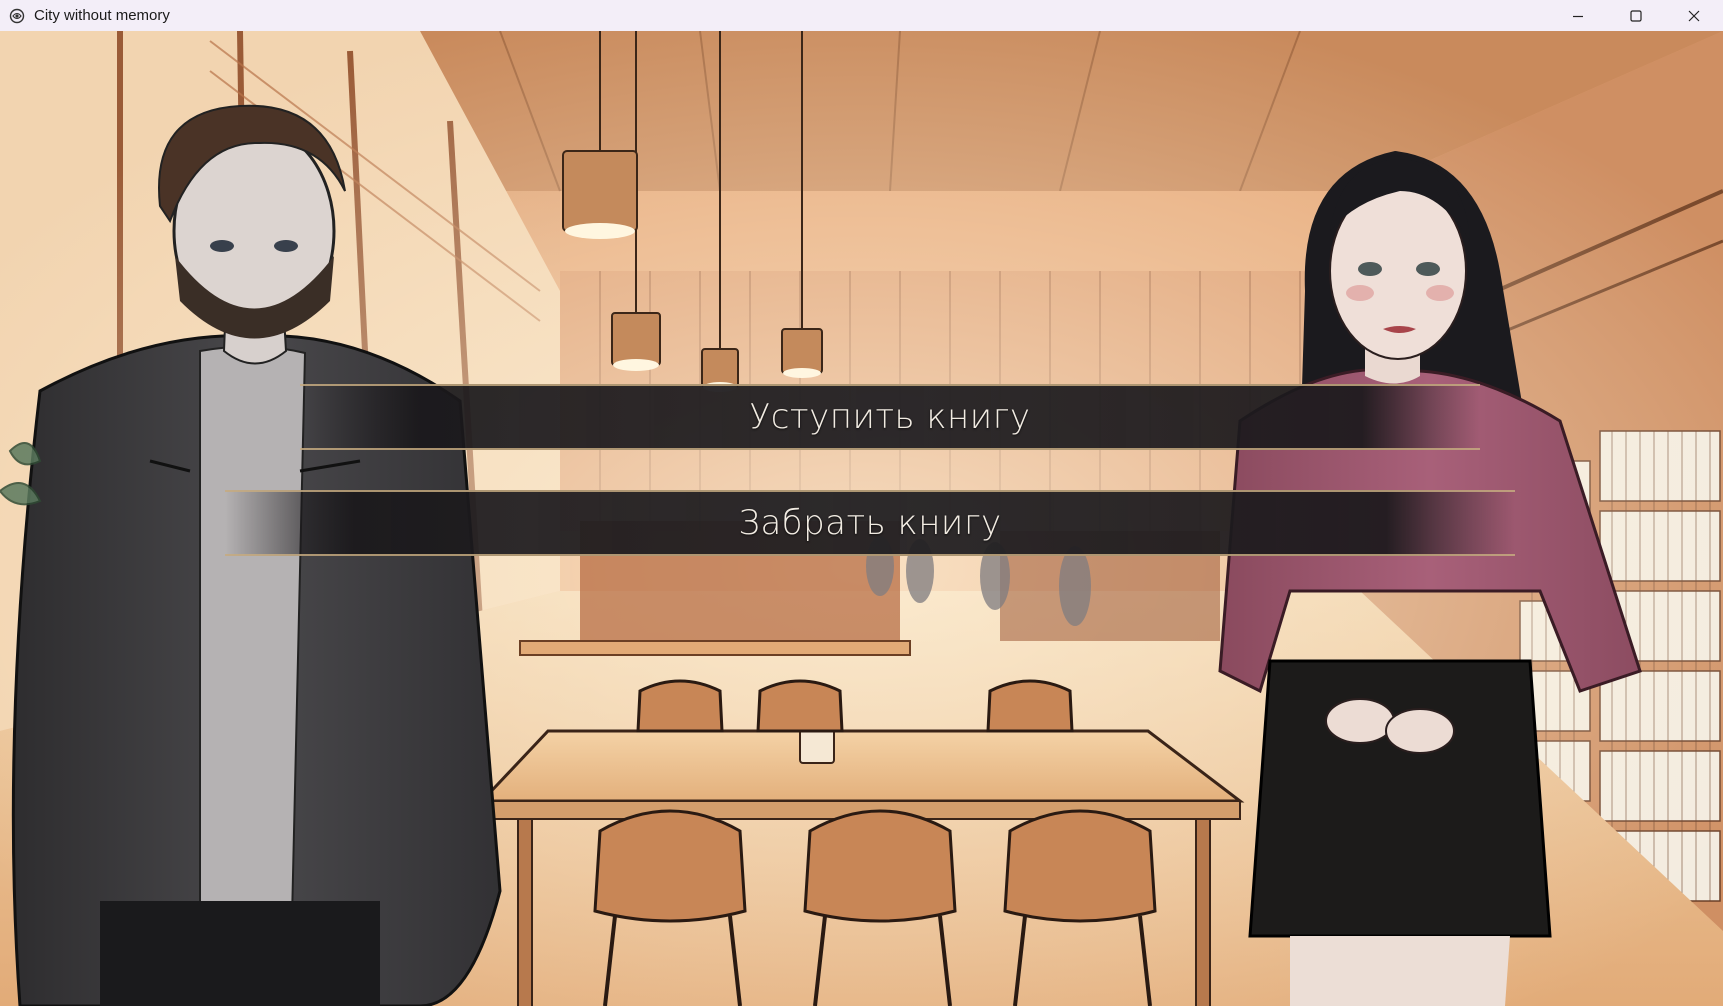  I want to click on maximize-icon, so click(1636, 15).